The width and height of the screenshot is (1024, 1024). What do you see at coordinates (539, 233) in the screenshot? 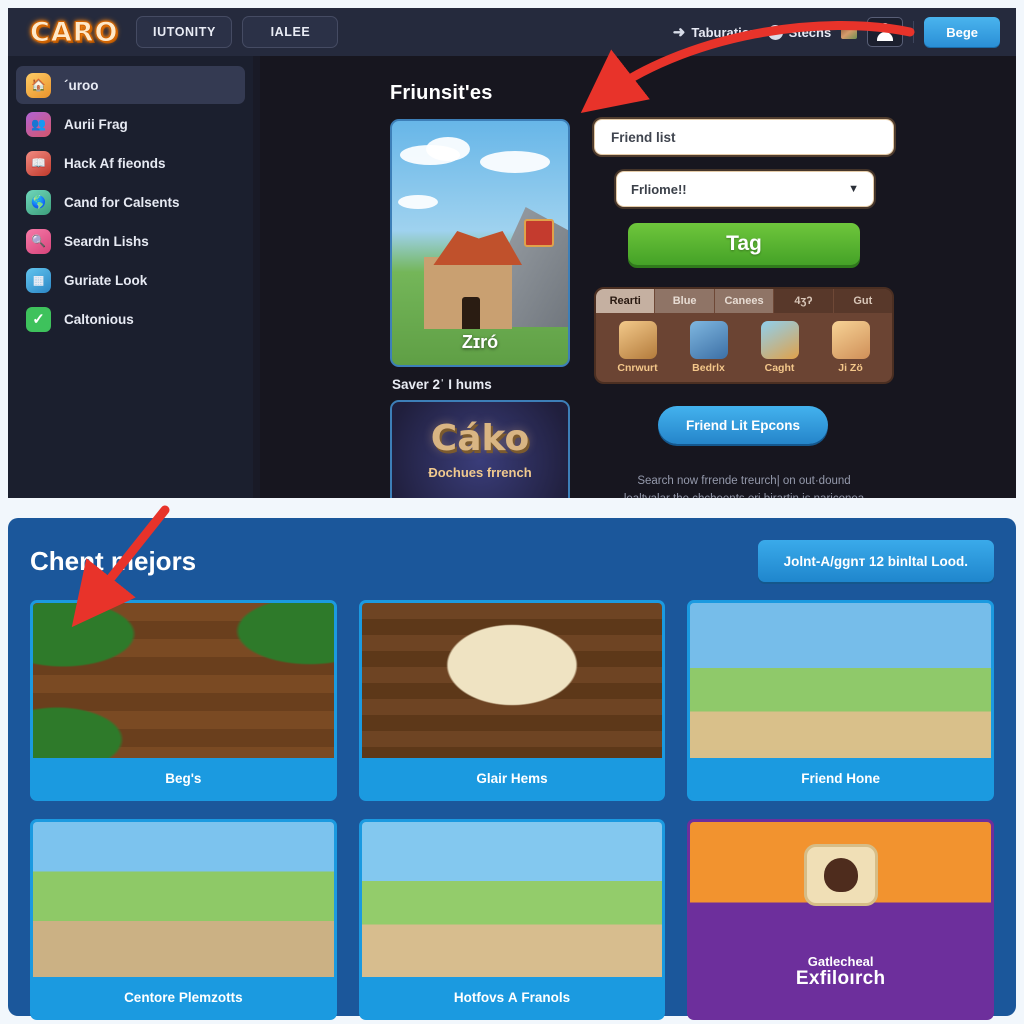
I see `signboard-shape` at bounding box center [539, 233].